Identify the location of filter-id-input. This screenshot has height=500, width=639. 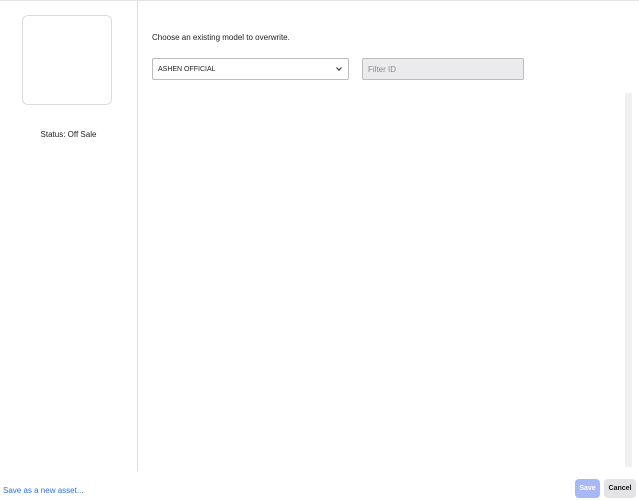
(443, 69).